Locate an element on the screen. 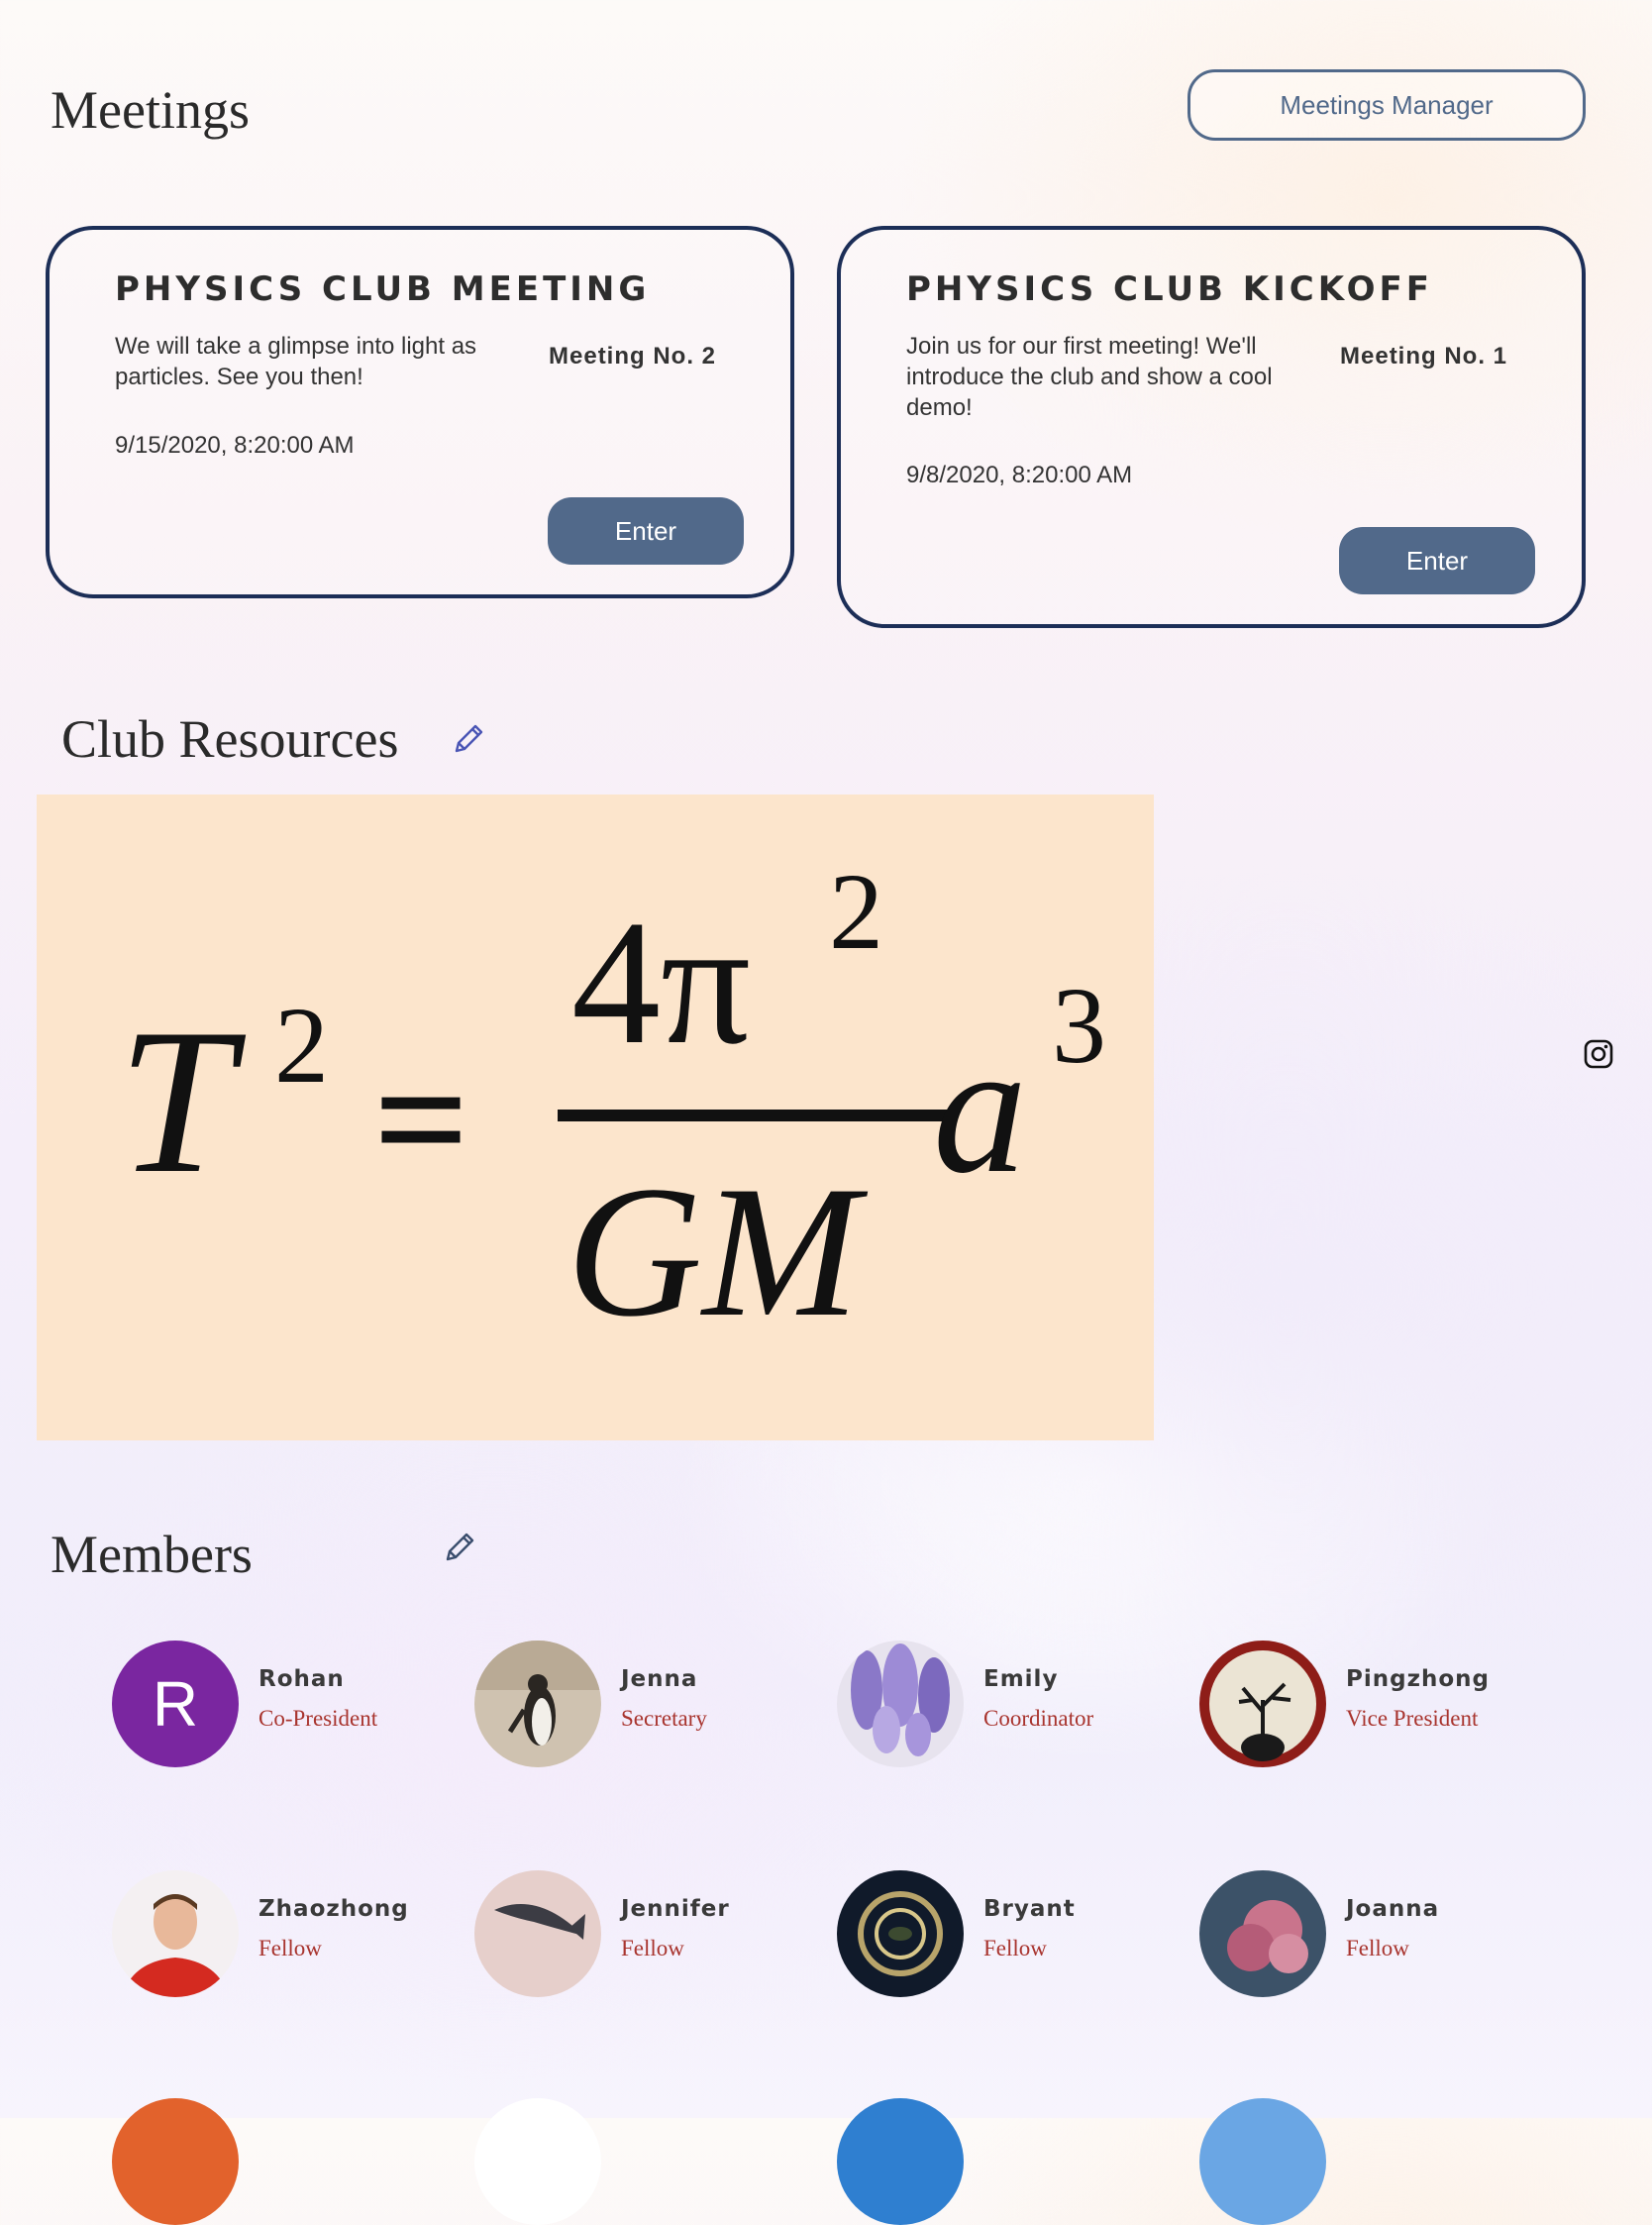 The height and width of the screenshot is (2225, 1652). meeting-title: PHYSICS CLUB MEETING is located at coordinates (383, 289).